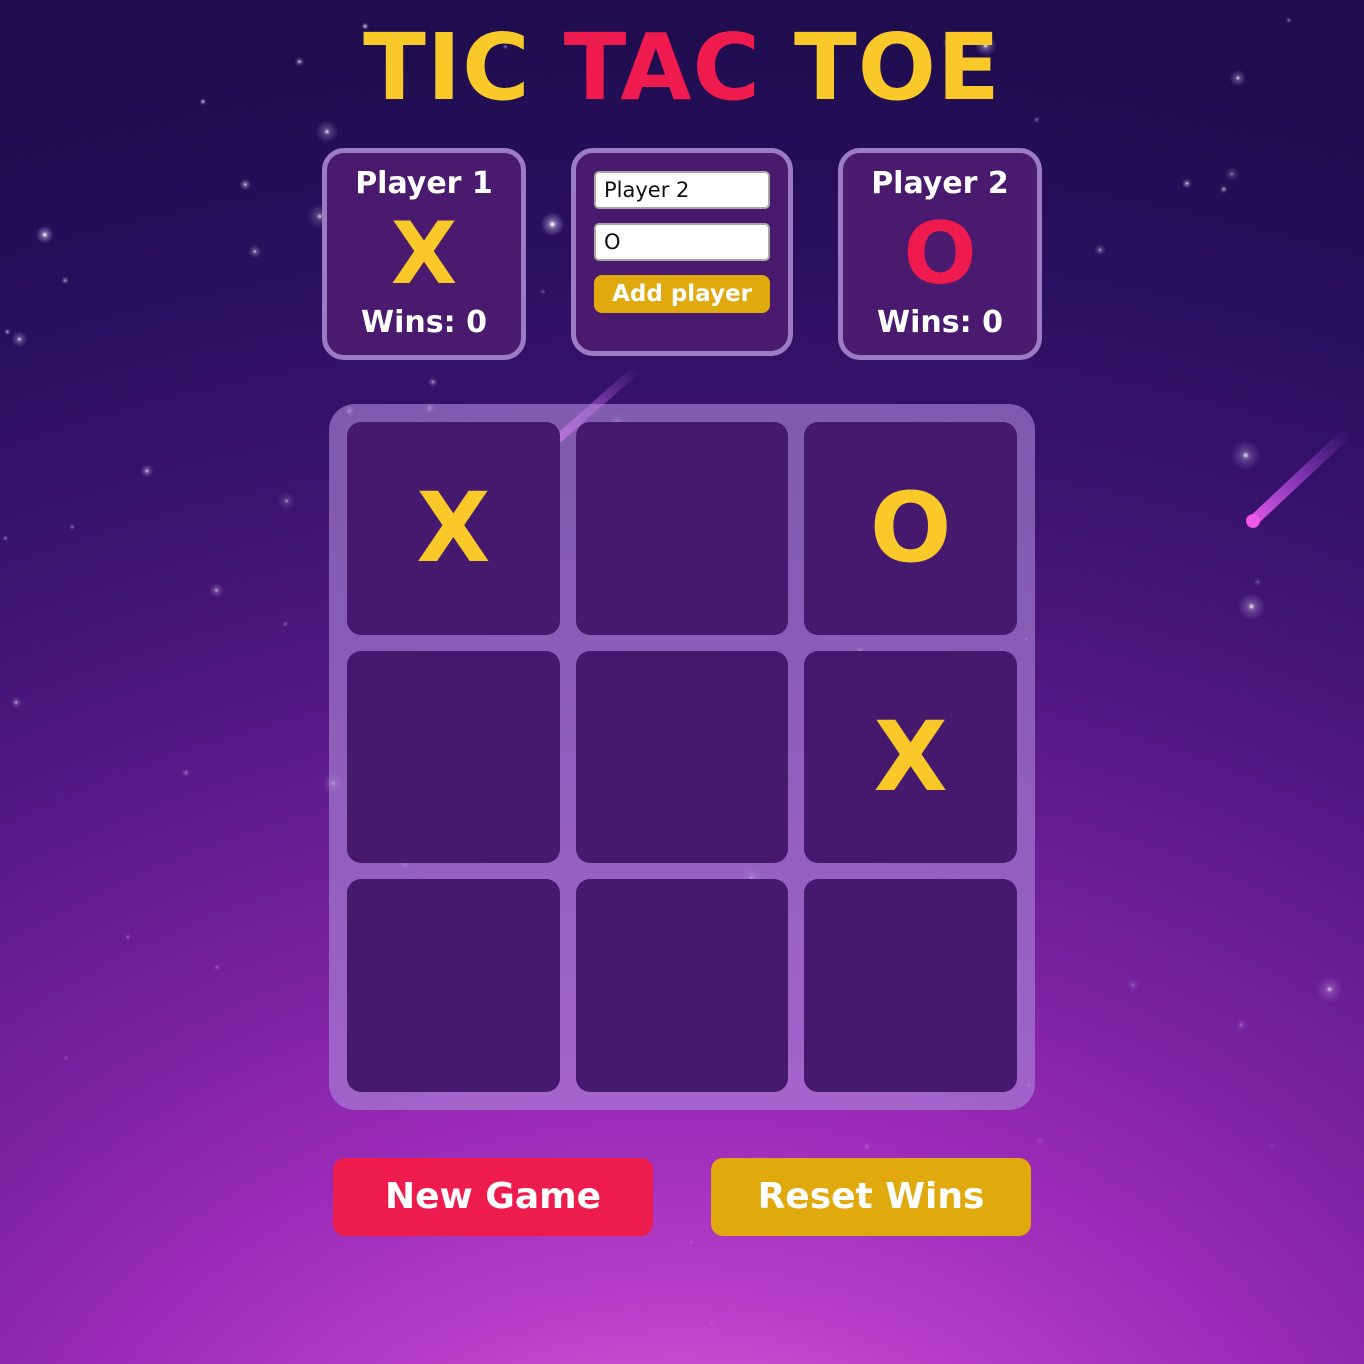  Describe the element at coordinates (910, 528) in the screenshot. I see `board-cell-2: O` at that location.